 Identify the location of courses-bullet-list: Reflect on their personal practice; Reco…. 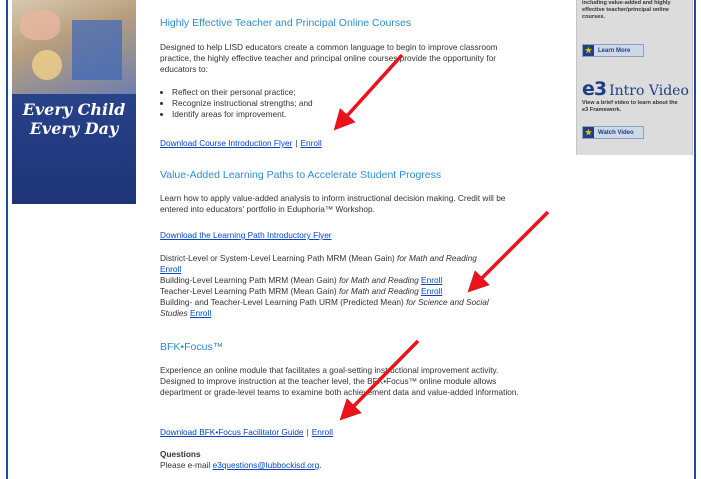
(236, 103).